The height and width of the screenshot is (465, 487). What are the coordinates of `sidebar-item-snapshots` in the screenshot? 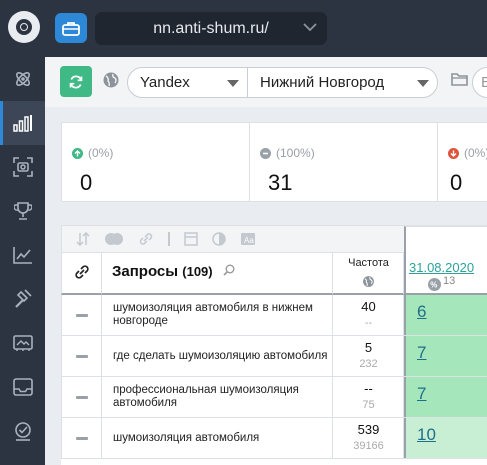 It's located at (22, 167).